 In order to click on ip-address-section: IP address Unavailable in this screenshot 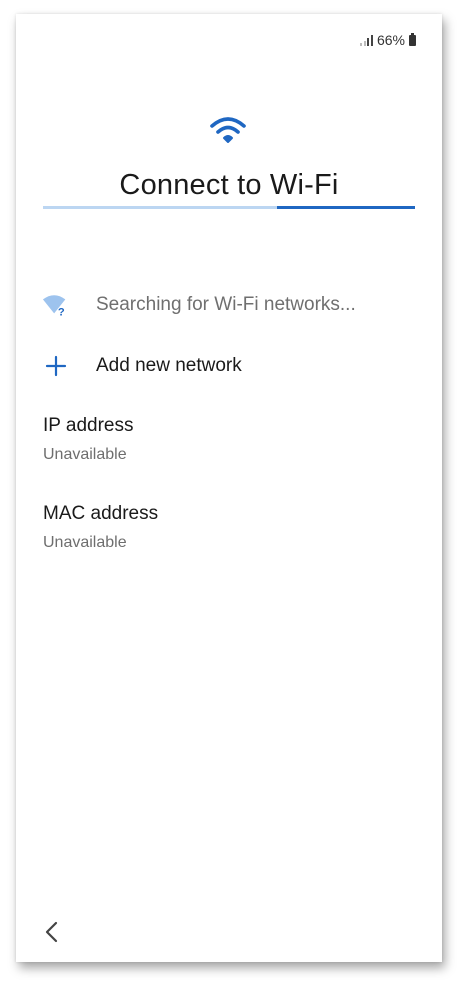, I will do `click(88, 439)`.